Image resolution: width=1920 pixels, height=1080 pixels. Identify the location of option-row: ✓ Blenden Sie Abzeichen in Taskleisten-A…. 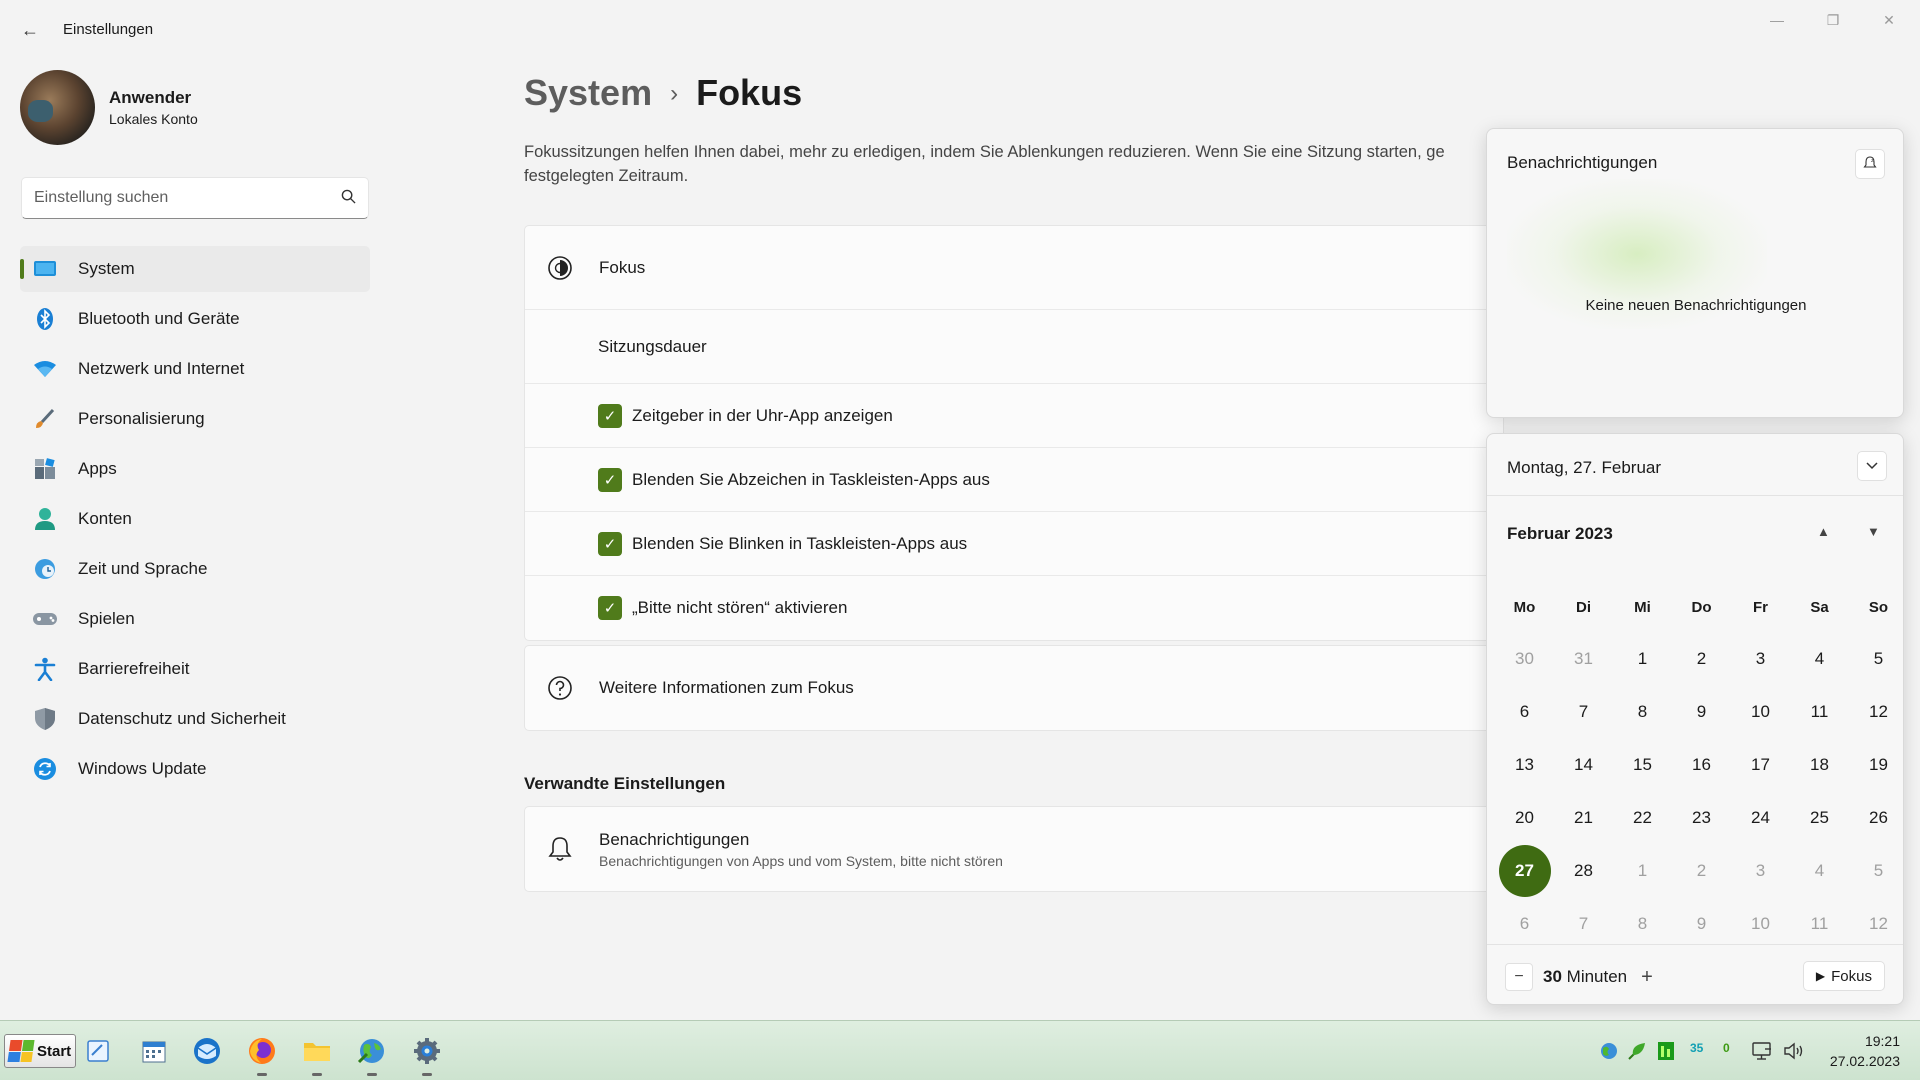
(1014, 480).